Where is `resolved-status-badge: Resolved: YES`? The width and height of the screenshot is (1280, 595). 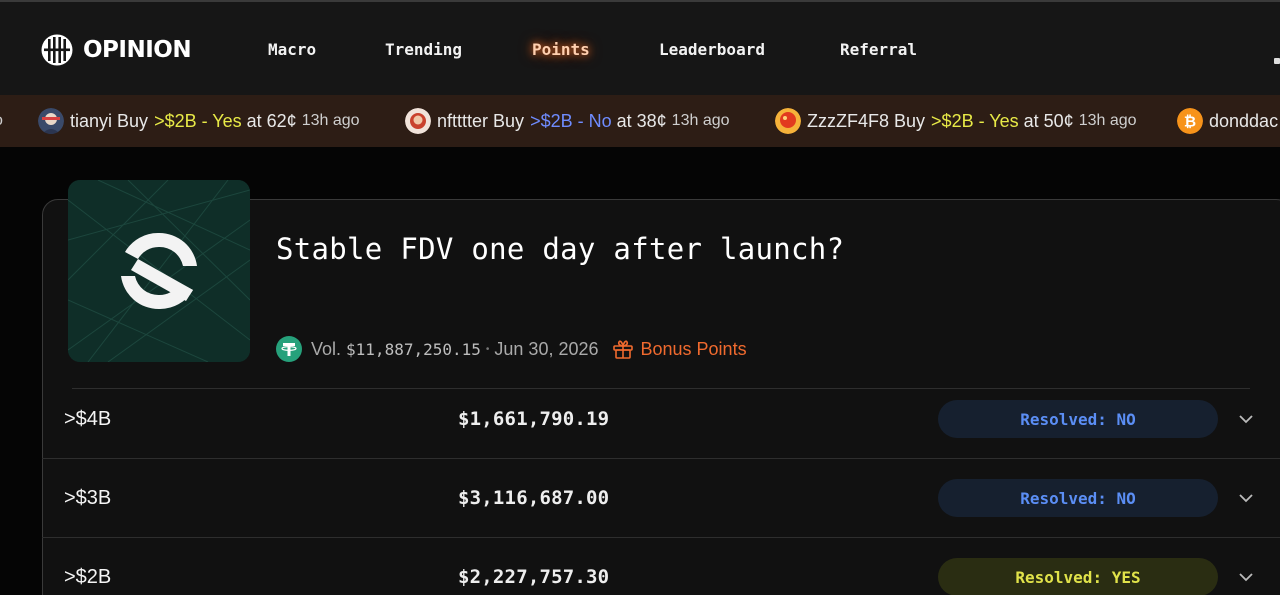
resolved-status-badge: Resolved: YES is located at coordinates (1078, 576).